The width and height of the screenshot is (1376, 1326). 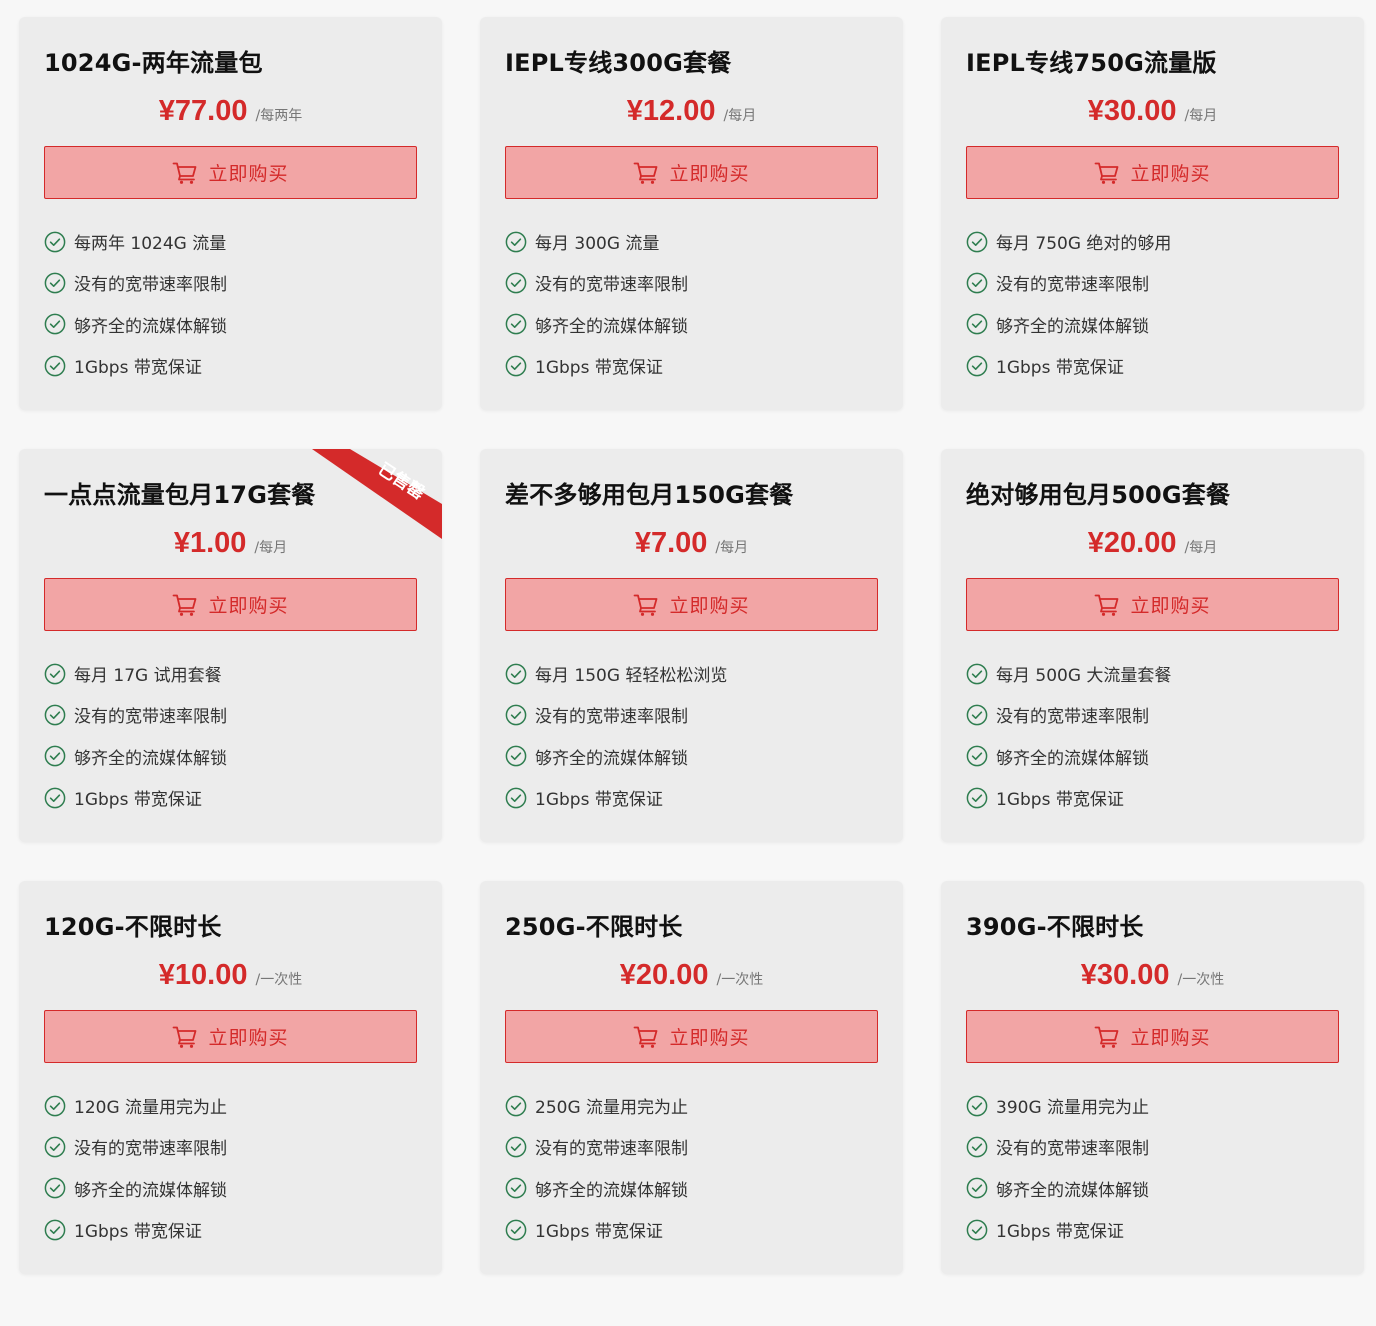 What do you see at coordinates (1084, 244) in the screenshot?
I see `feature-text: 每月 750G 绝对的够用` at bounding box center [1084, 244].